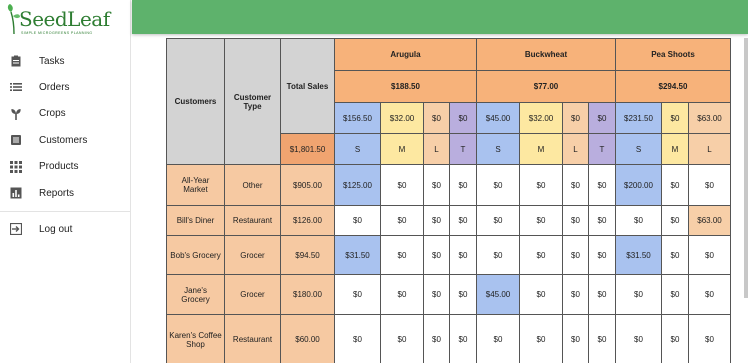 Image resolution: width=748 pixels, height=363 pixels. I want to click on logout-button: Log out, so click(65, 229).